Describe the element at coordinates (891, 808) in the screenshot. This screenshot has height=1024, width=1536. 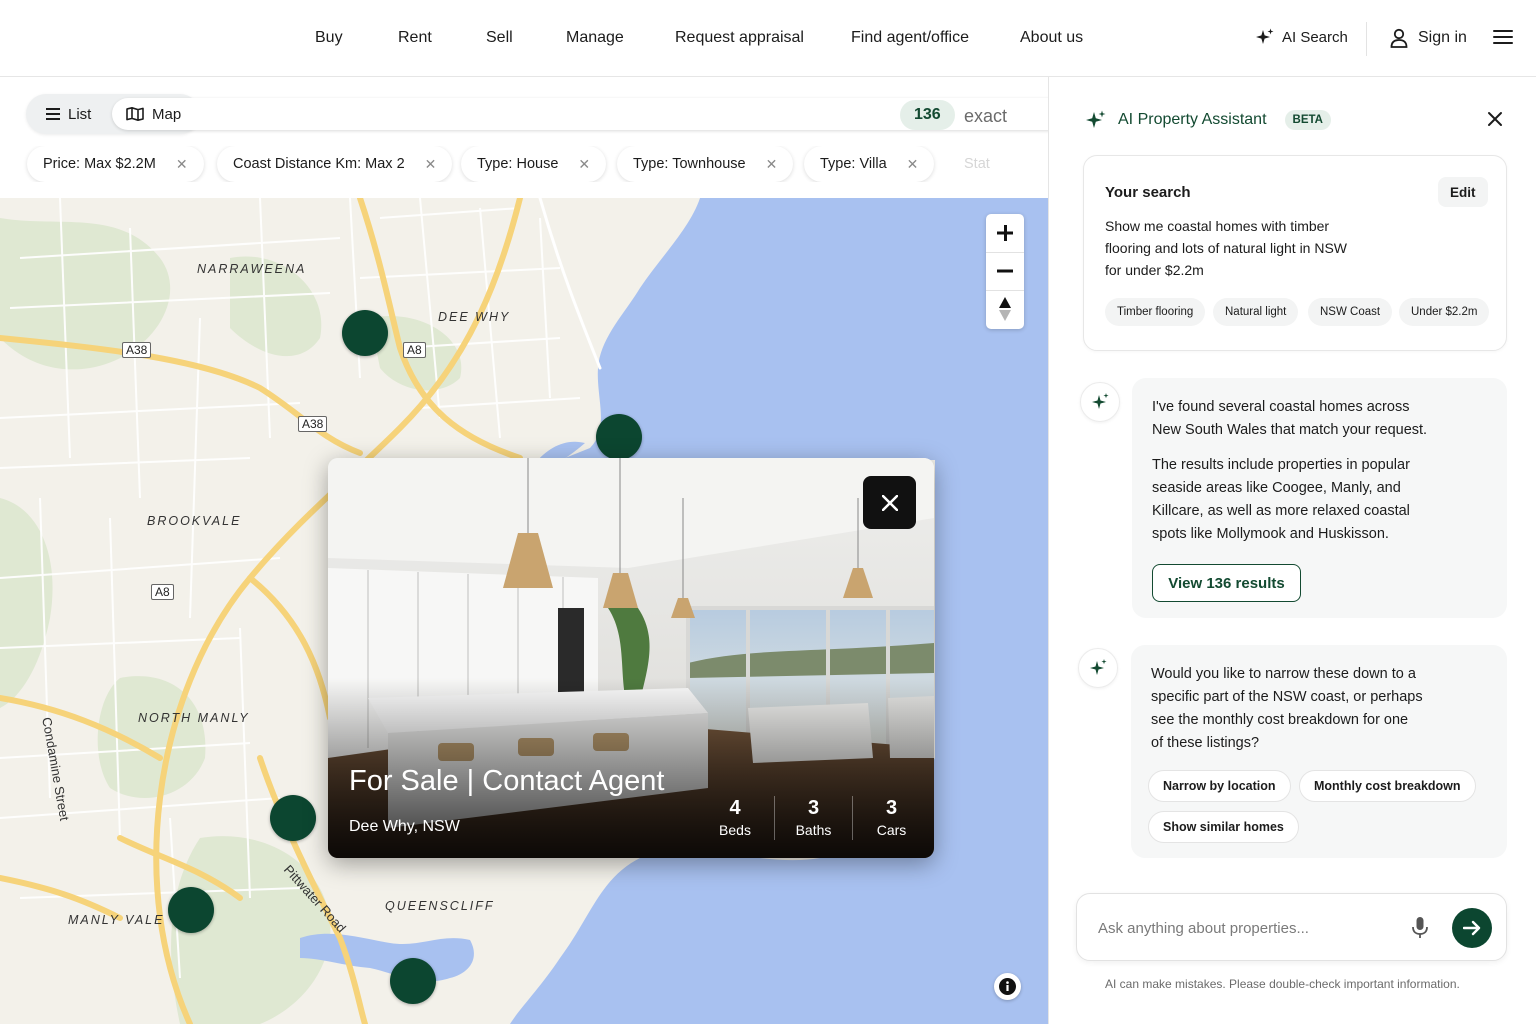
I see `cars-count: 3` at that location.